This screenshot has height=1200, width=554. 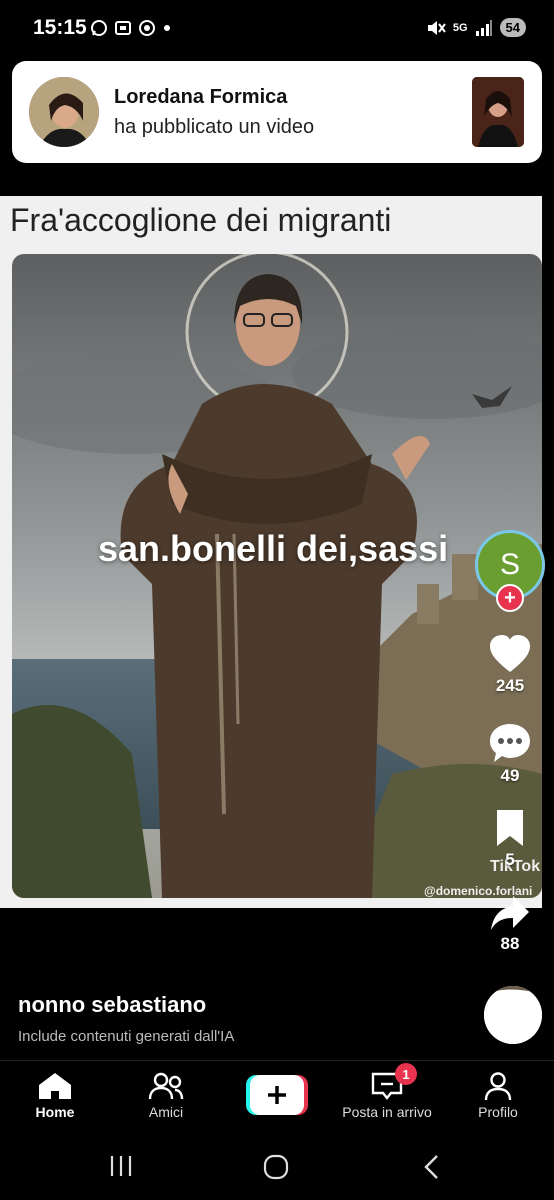 I want to click on share-icon, so click(x=510, y=913).